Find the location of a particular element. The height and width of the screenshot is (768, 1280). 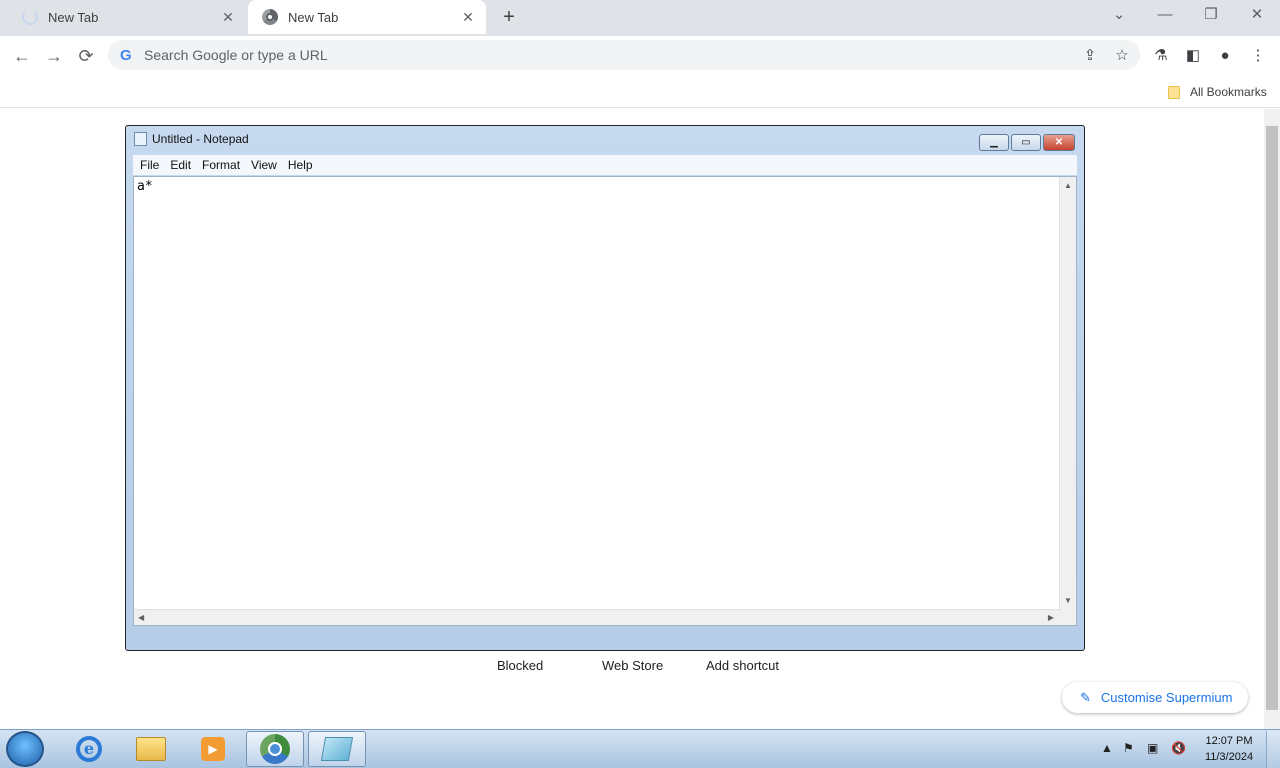

all-bookmarks-label: All Bookmarks is located at coordinates (1228, 92).